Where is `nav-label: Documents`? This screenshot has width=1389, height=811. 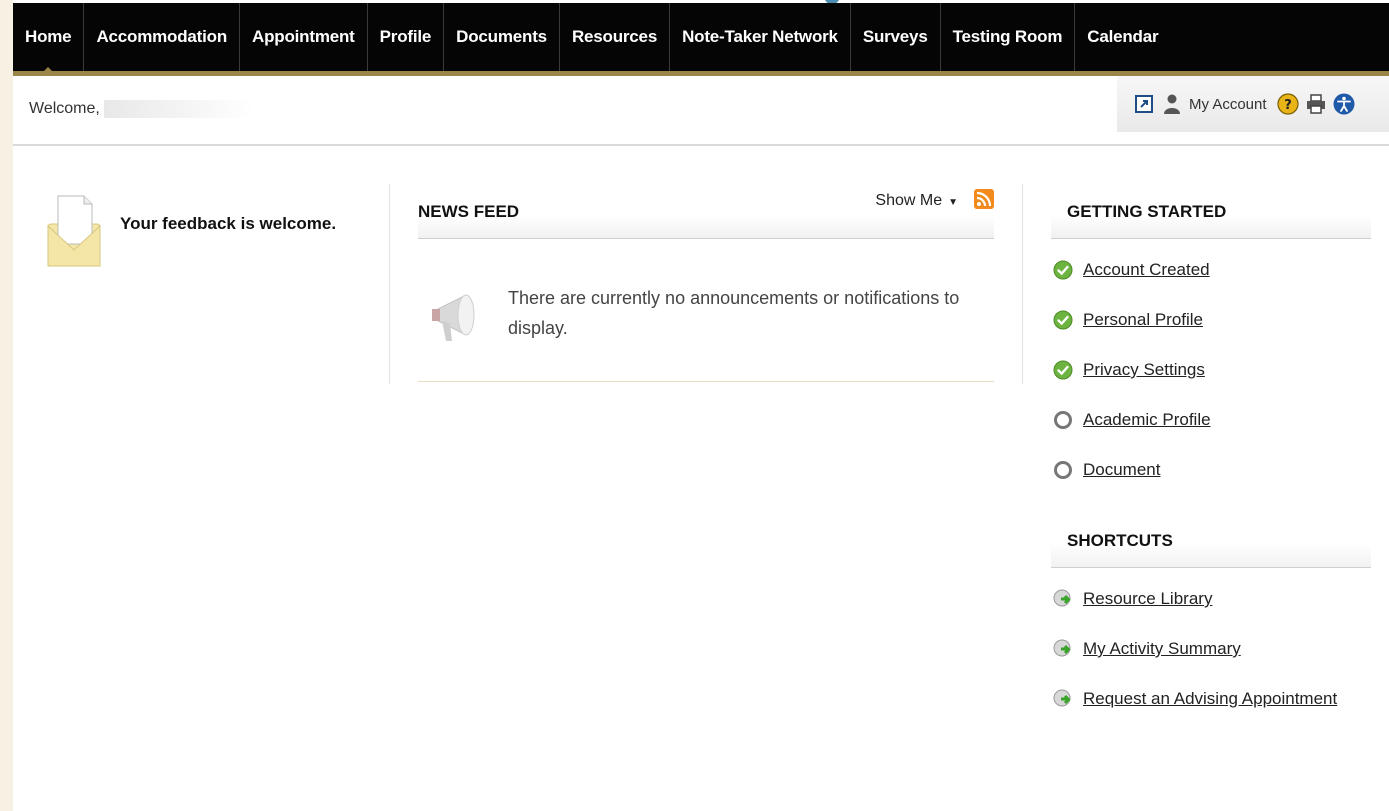 nav-label: Documents is located at coordinates (501, 36).